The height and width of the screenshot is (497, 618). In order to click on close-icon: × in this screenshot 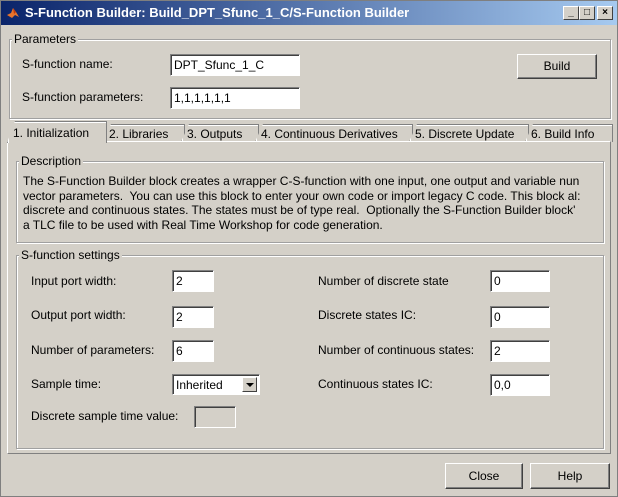, I will do `click(605, 12)`.